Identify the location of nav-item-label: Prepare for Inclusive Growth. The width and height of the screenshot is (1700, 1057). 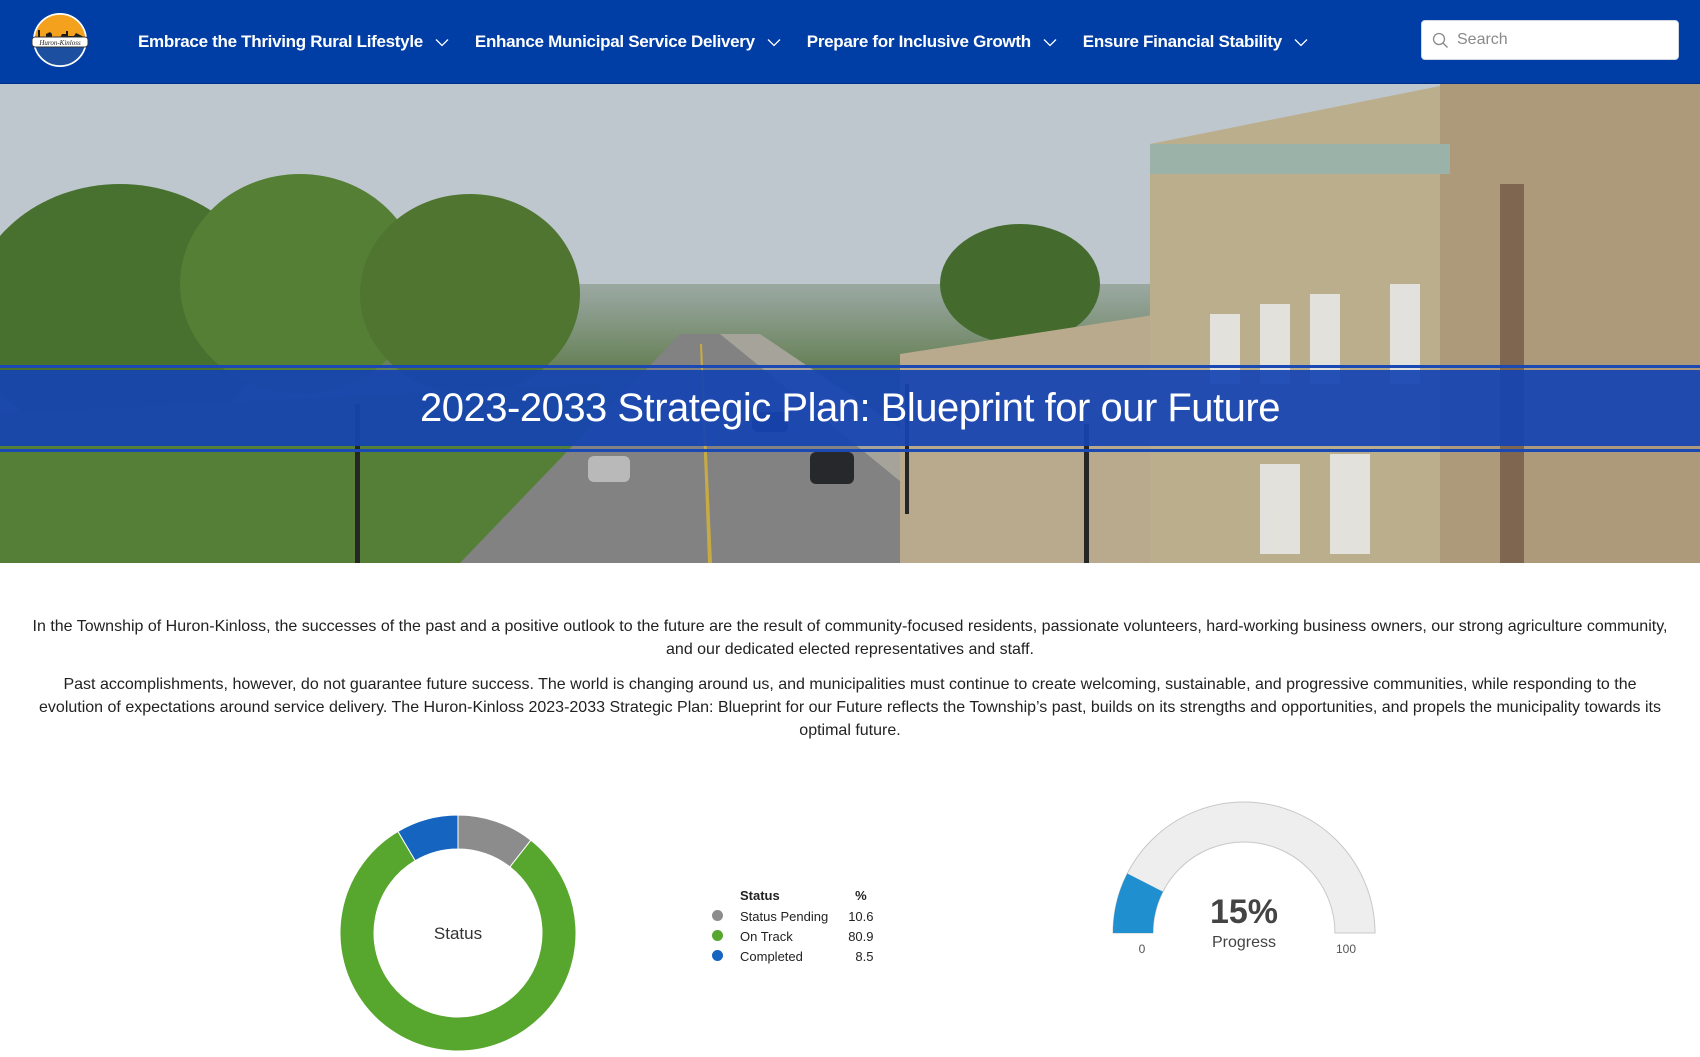
(918, 41).